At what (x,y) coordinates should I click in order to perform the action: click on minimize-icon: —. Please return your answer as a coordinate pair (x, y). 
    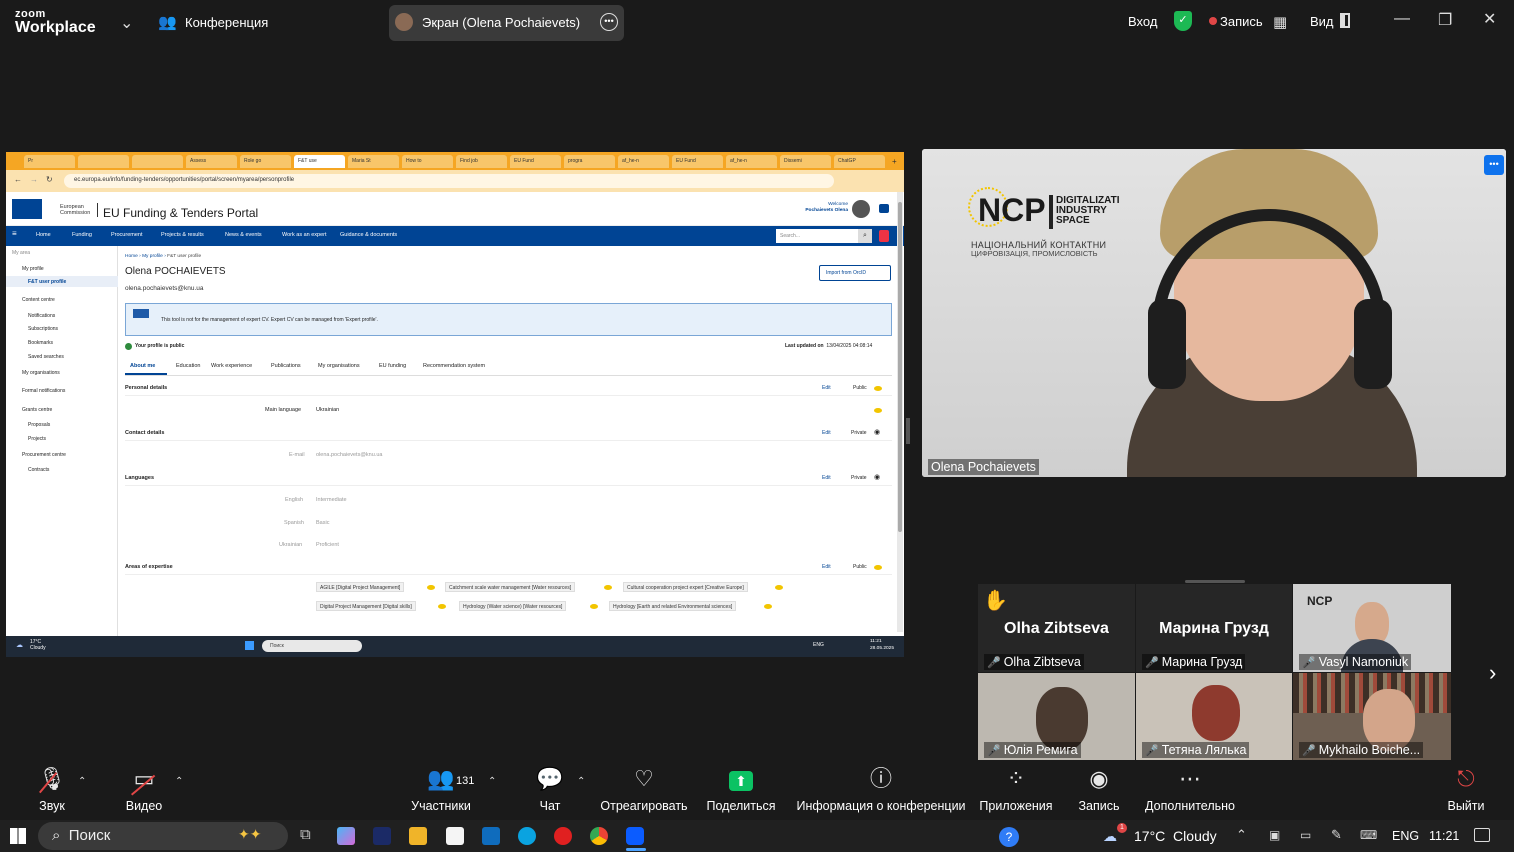
    Looking at the image, I should click on (1402, 19).